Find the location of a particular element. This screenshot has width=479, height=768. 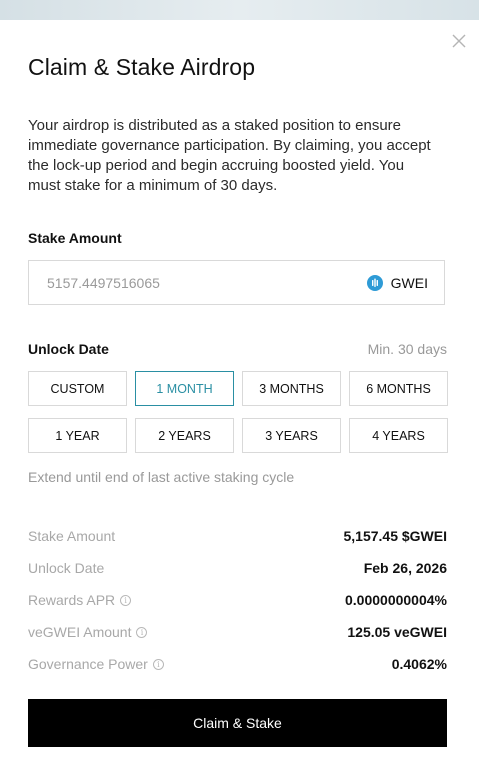

token-label: GWEI is located at coordinates (409, 282).